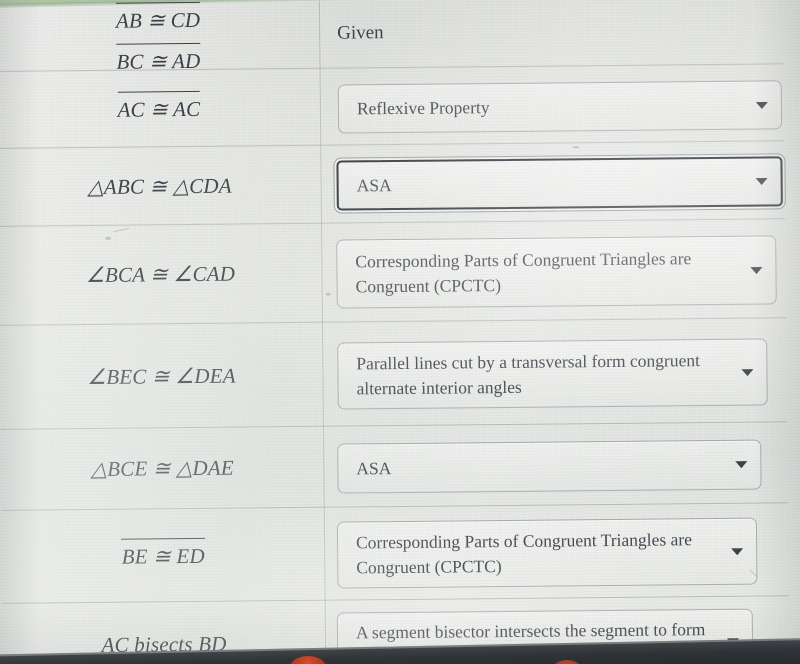 This screenshot has width=800, height=664. I want to click on statement-cell: △BCE ≅ △DAE, so click(162, 469).